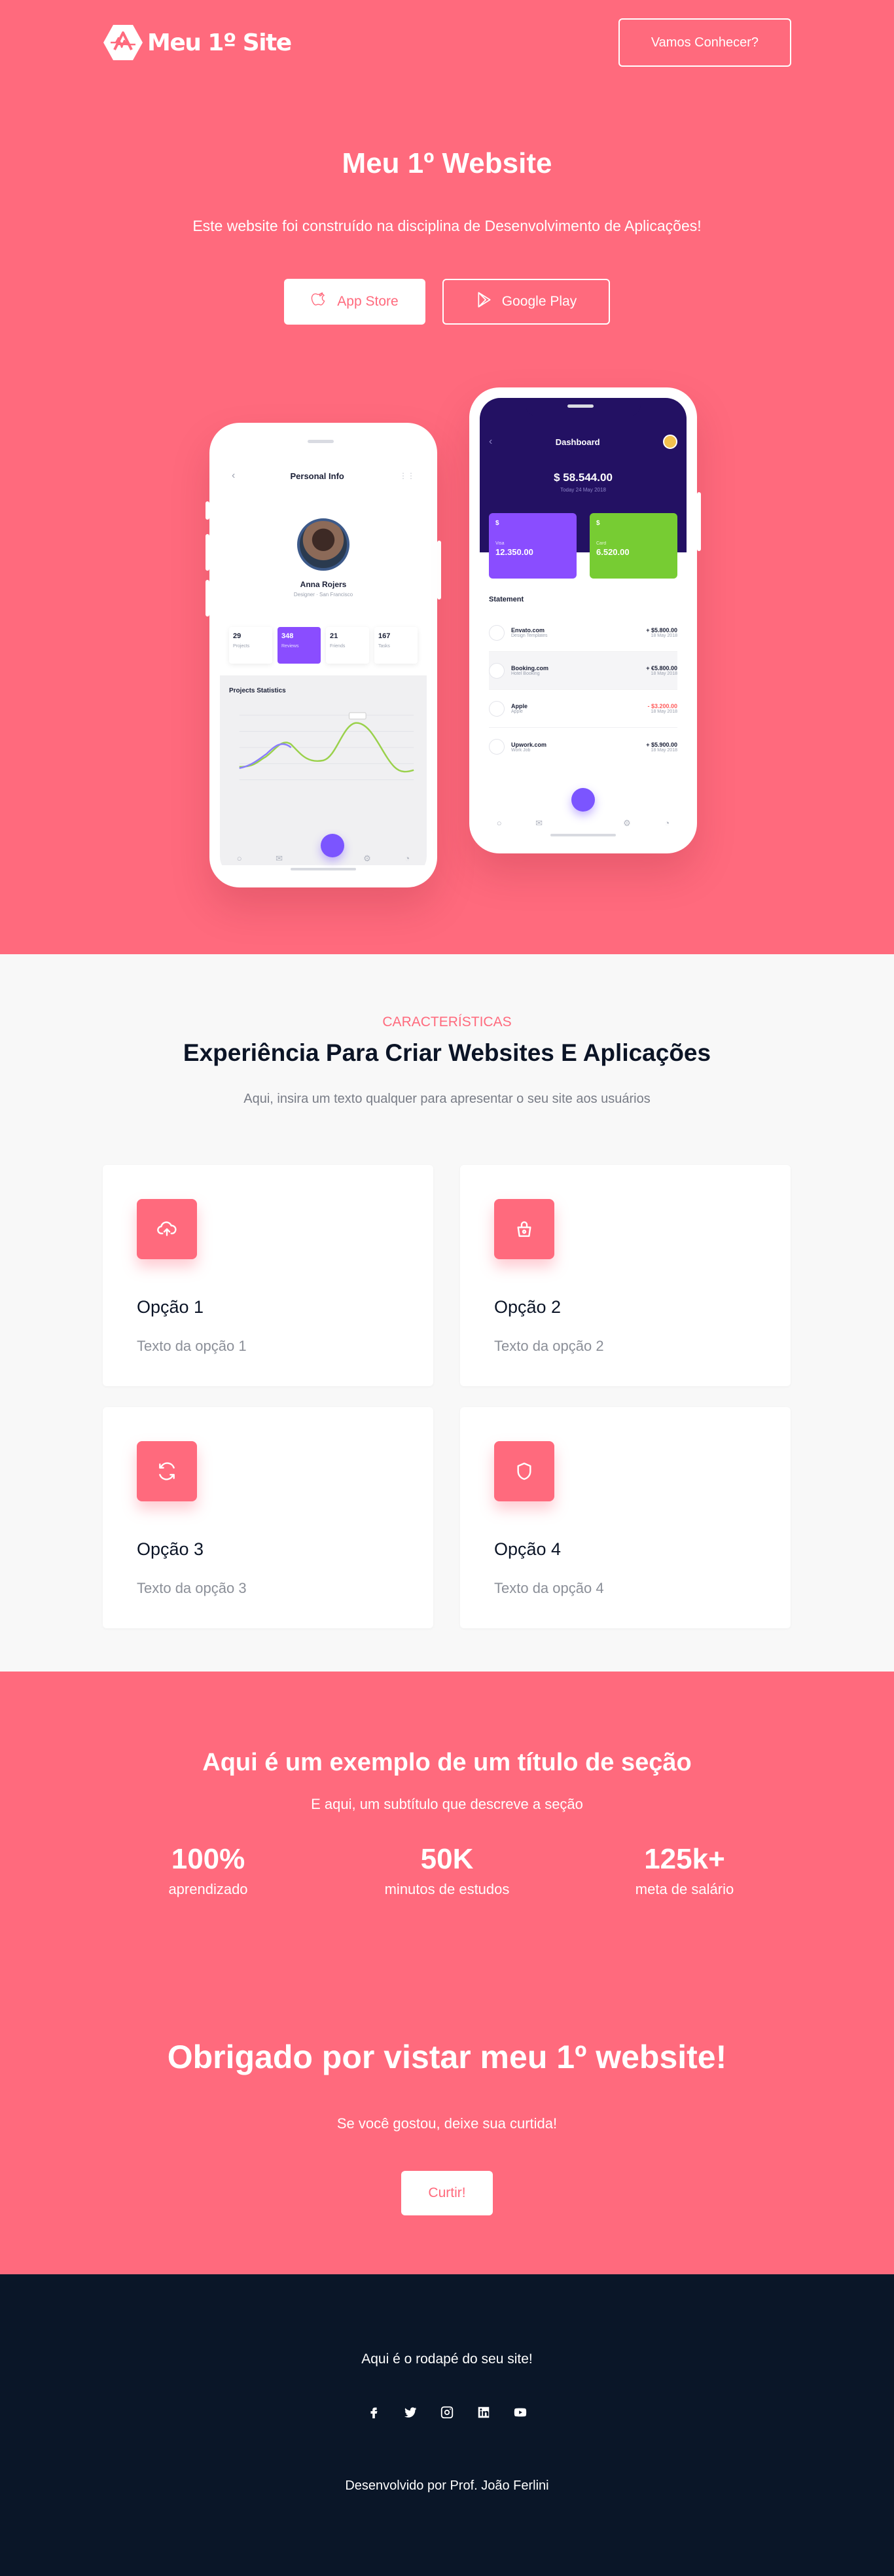 Image resolution: width=894 pixels, height=2576 pixels. Describe the element at coordinates (407, 475) in the screenshot. I see `grid-icon: ⋮⋮` at that location.